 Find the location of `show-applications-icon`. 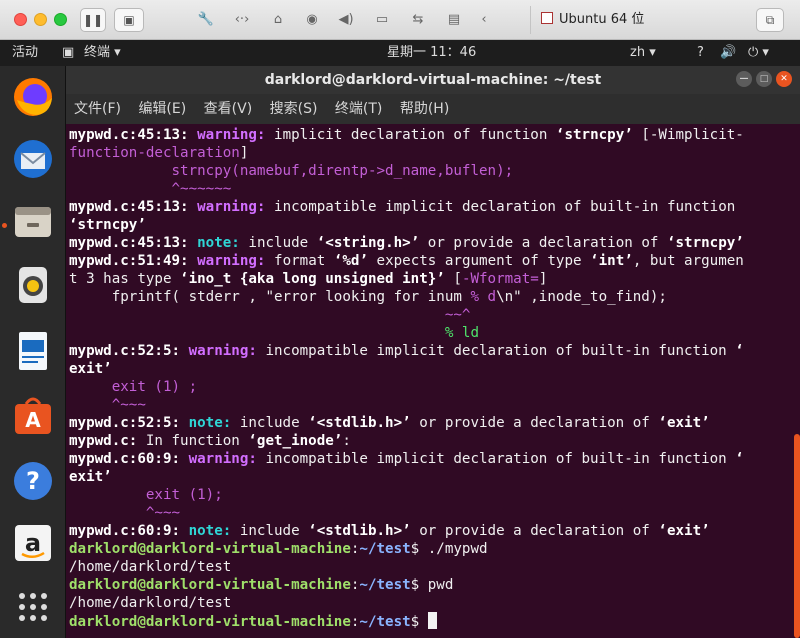

show-applications-icon is located at coordinates (33, 607).